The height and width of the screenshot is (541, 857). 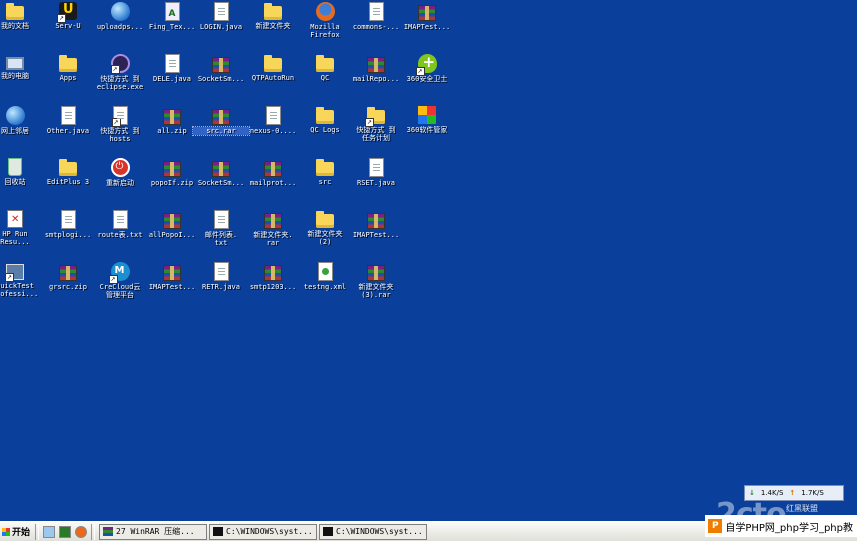 What do you see at coordinates (108, 531) in the screenshot?
I see `winrar-icon` at bounding box center [108, 531].